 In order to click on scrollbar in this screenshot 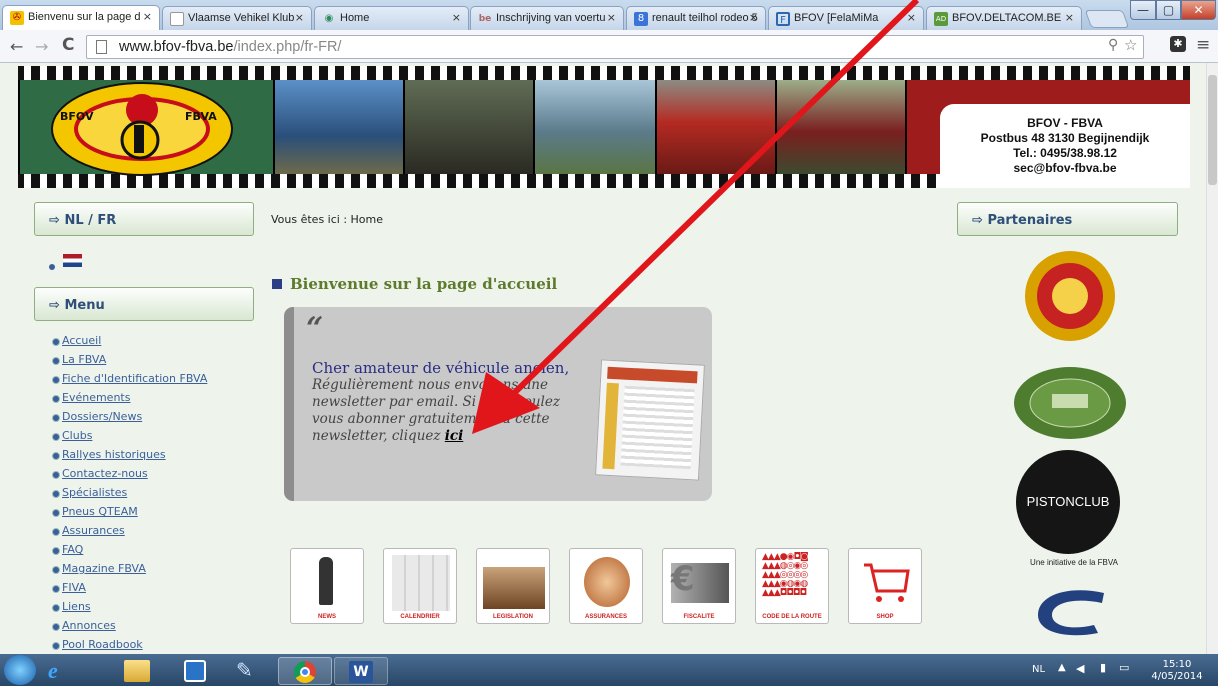, I will do `click(1212, 358)`.